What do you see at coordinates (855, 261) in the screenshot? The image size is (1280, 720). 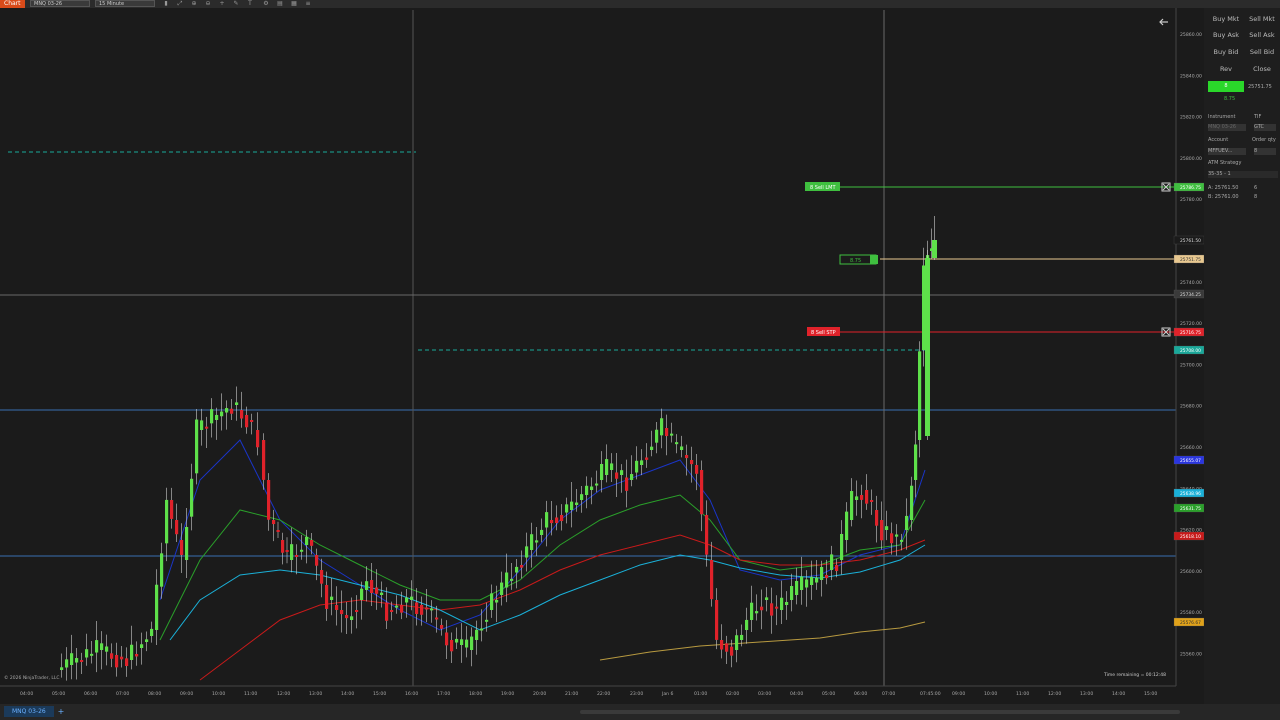 I see `position-tag-label: 8.75` at bounding box center [855, 261].